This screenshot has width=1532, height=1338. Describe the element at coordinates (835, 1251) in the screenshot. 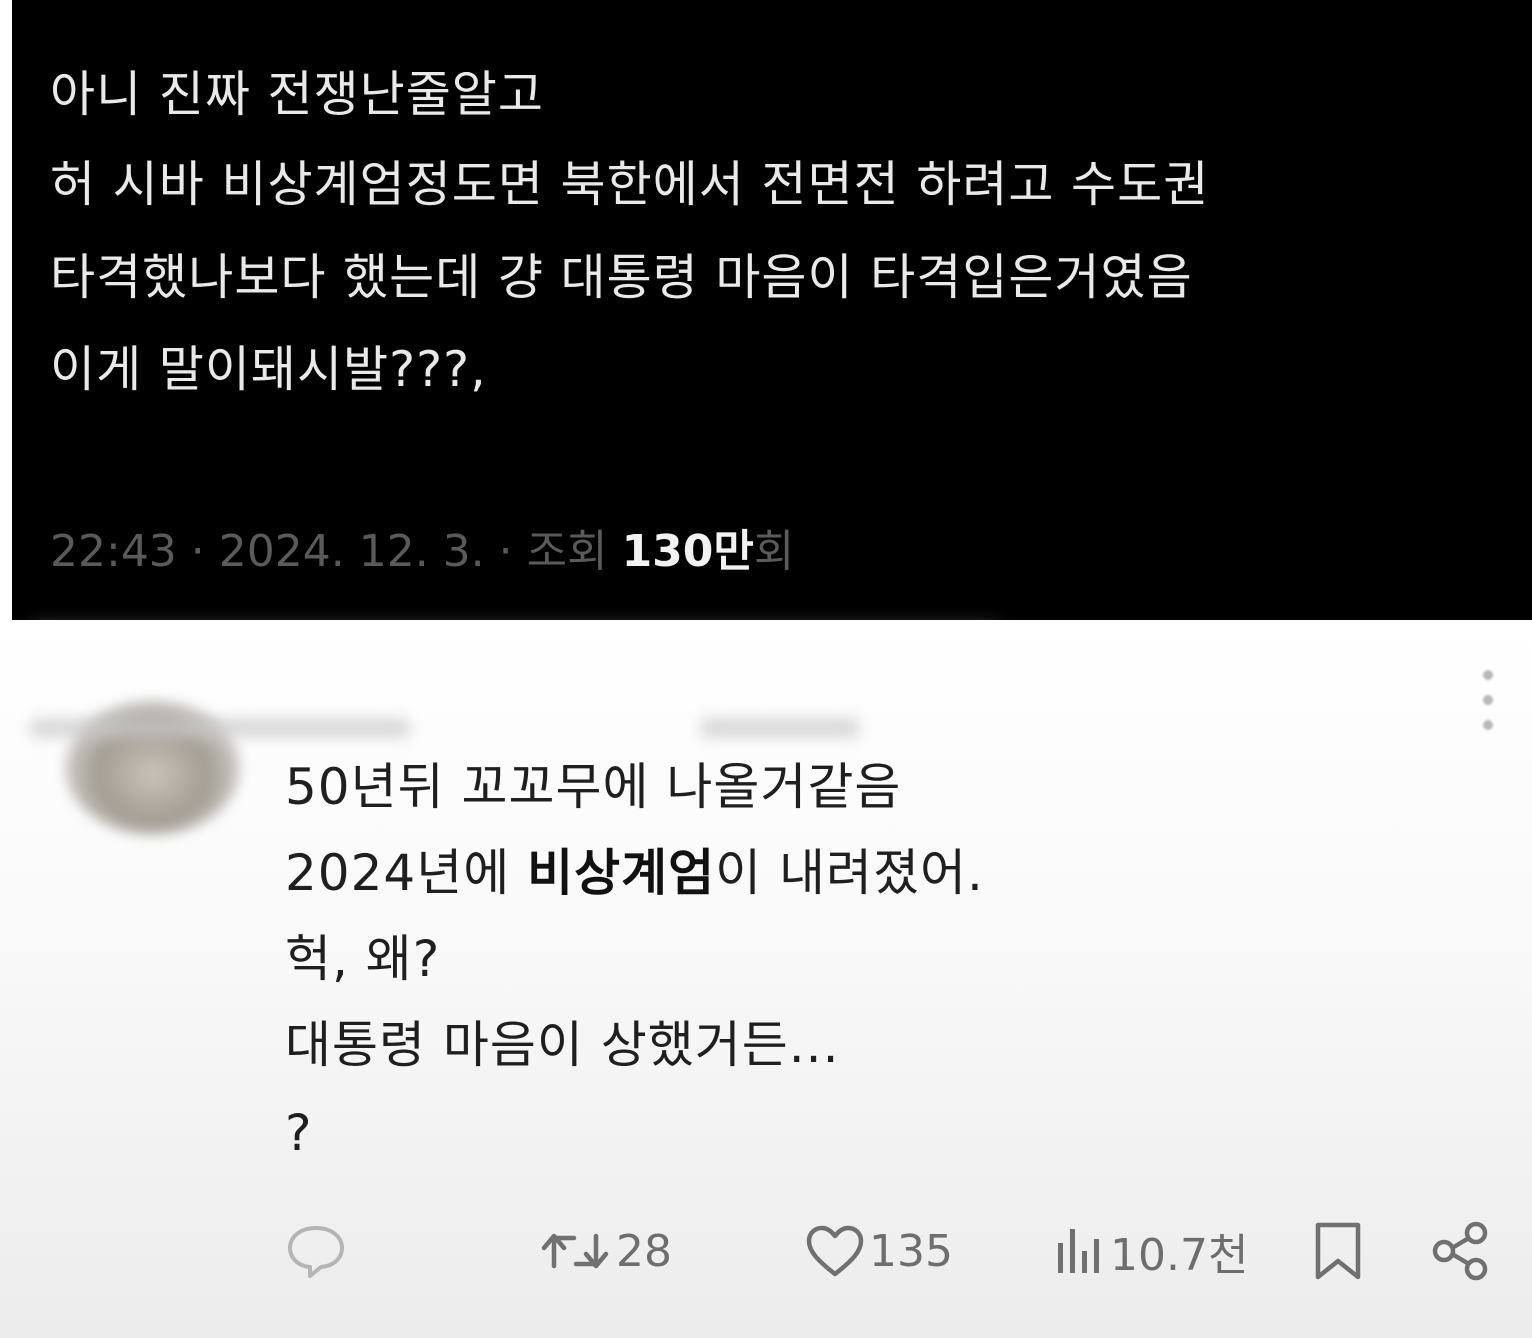

I see `heart-icon` at that location.